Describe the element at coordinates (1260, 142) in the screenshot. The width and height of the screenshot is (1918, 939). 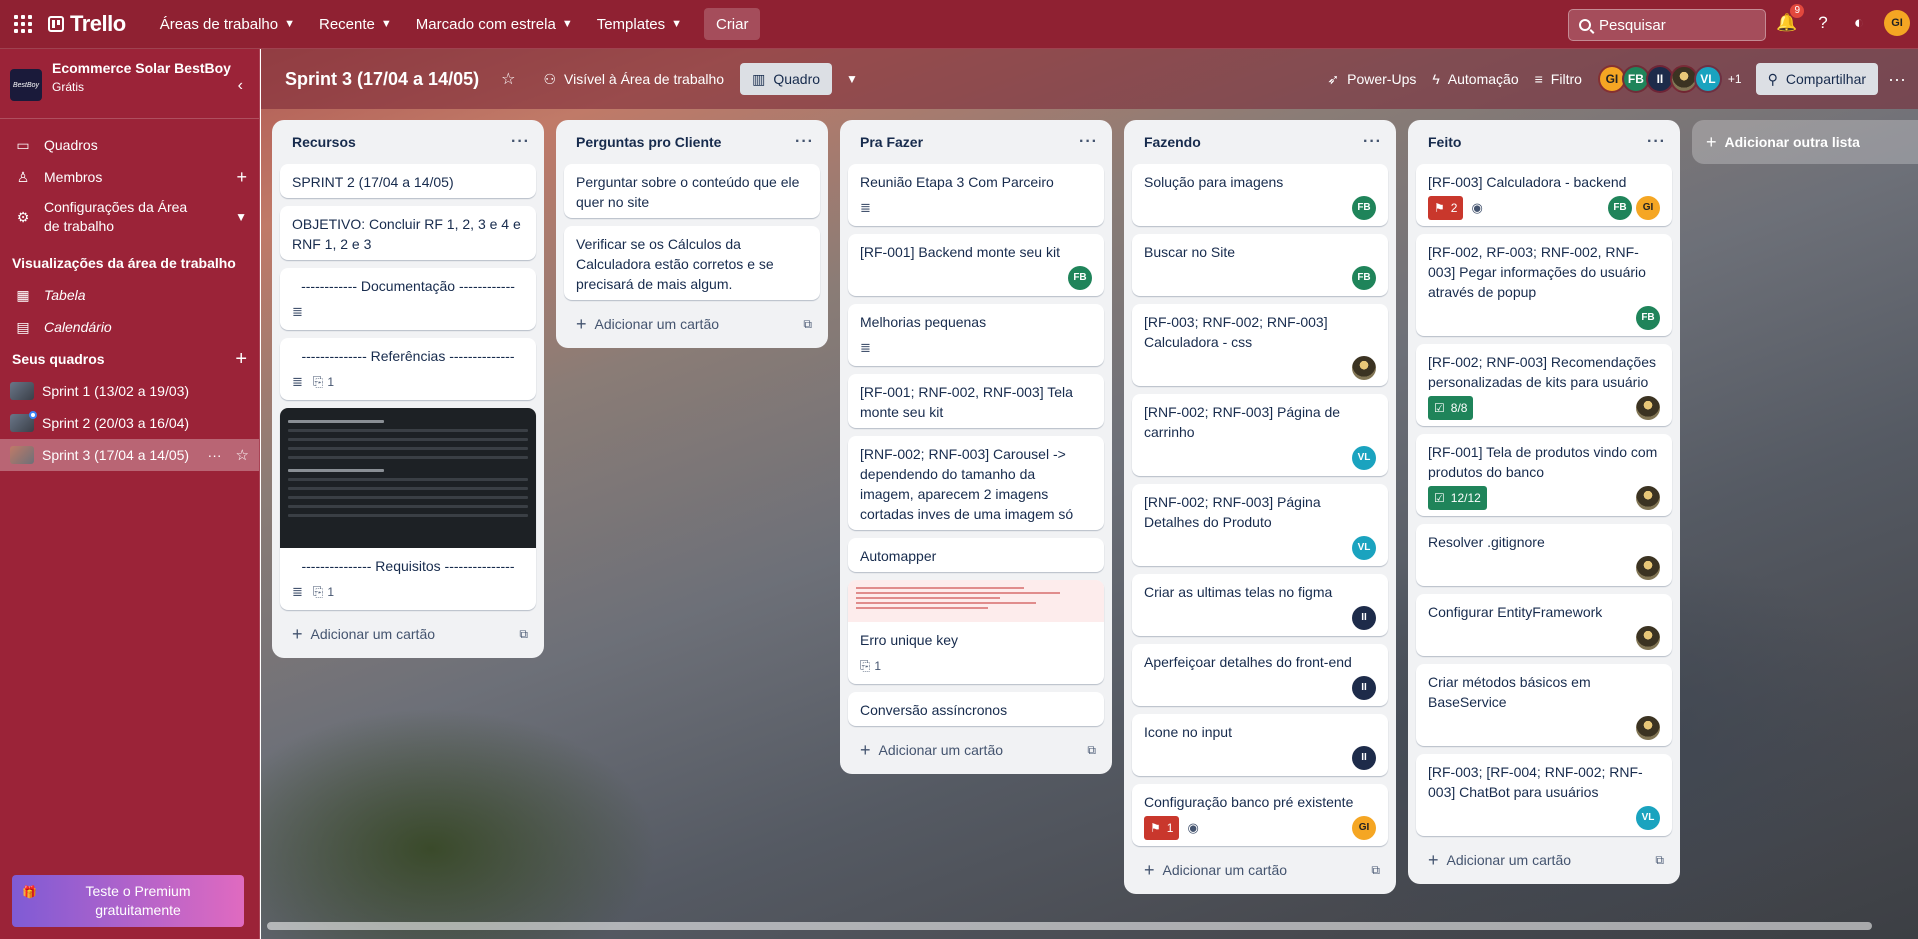
I see `list-header: Fazendo ···` at that location.